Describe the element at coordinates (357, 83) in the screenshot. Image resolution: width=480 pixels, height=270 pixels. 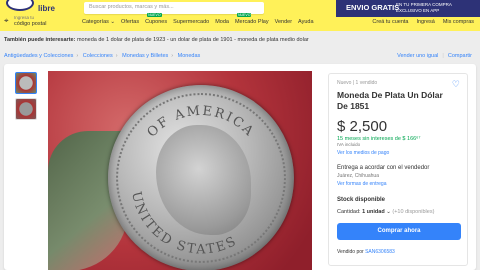
I see `condition-sold: Nuevo | 1 vendido` at that location.